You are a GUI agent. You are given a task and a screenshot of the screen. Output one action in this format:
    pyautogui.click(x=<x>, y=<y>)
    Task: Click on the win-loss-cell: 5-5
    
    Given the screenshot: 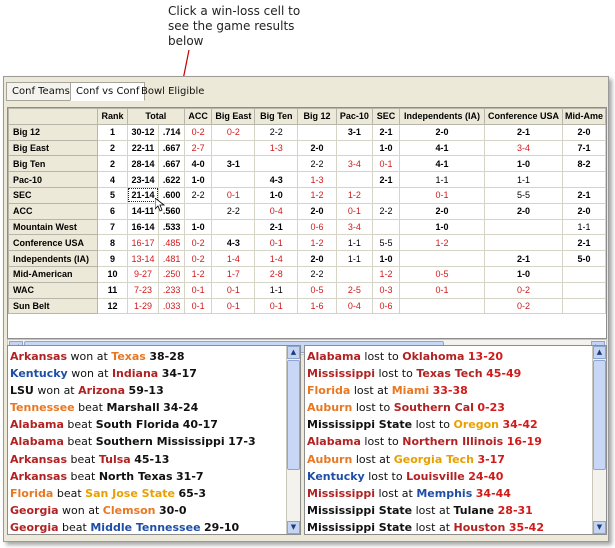 What is the action you would take?
    pyautogui.click(x=386, y=243)
    